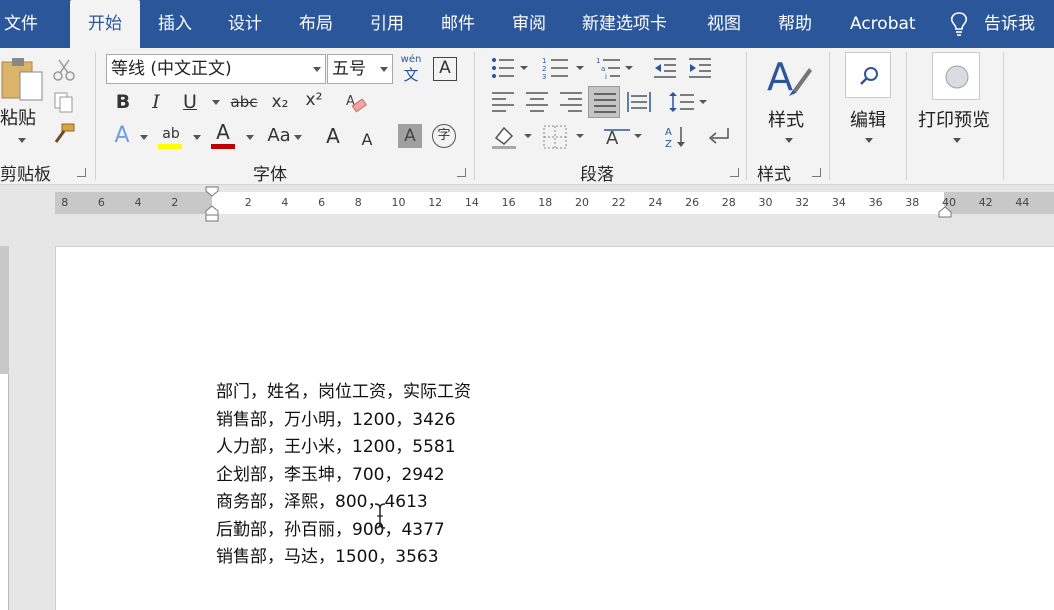 This screenshot has height=610, width=1054. I want to click on clipboard-launcher-icon, so click(81, 172).